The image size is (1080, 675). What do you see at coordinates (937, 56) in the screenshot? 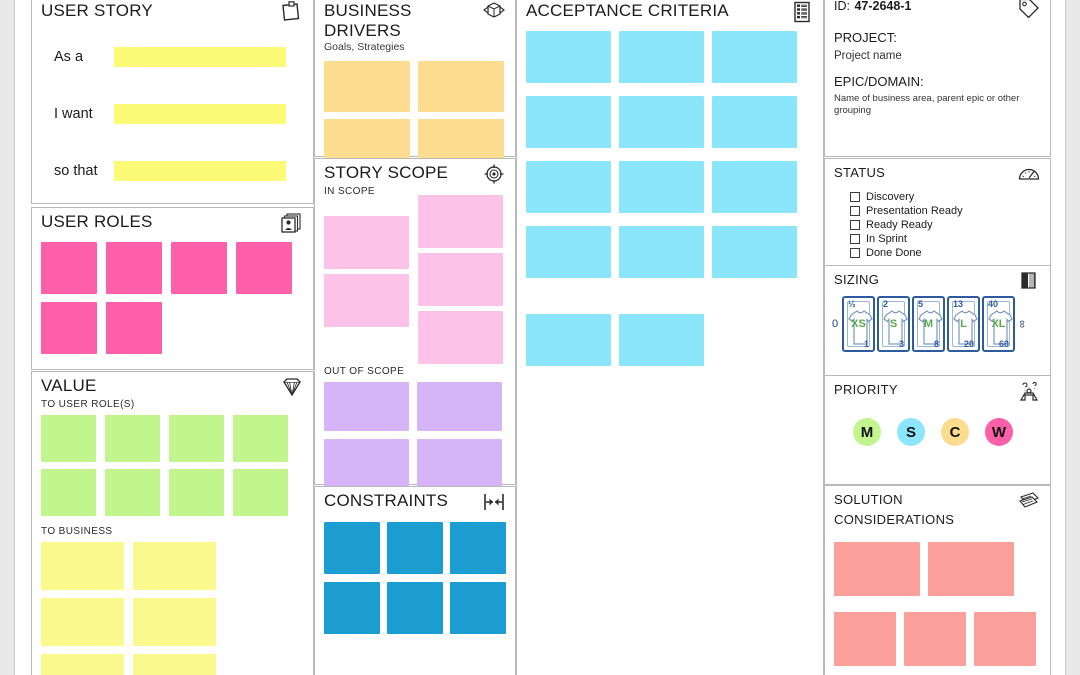
I see `project-value: Project name` at bounding box center [937, 56].